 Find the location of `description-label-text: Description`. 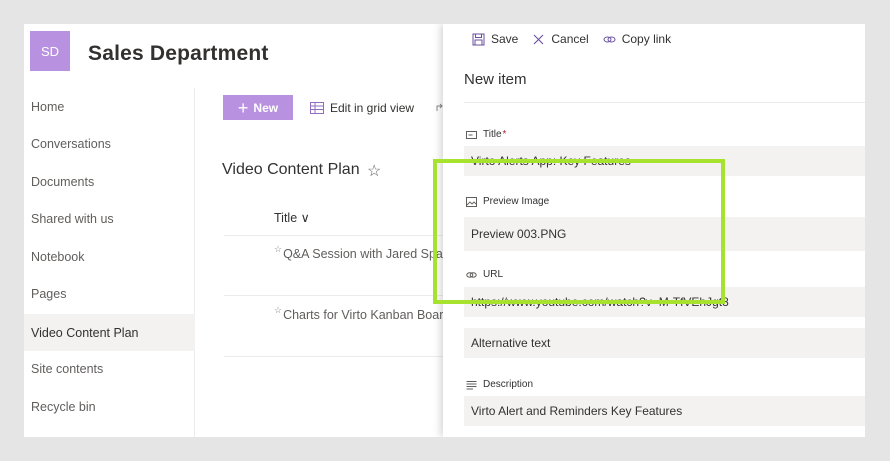

description-label-text: Description is located at coordinates (508, 384).